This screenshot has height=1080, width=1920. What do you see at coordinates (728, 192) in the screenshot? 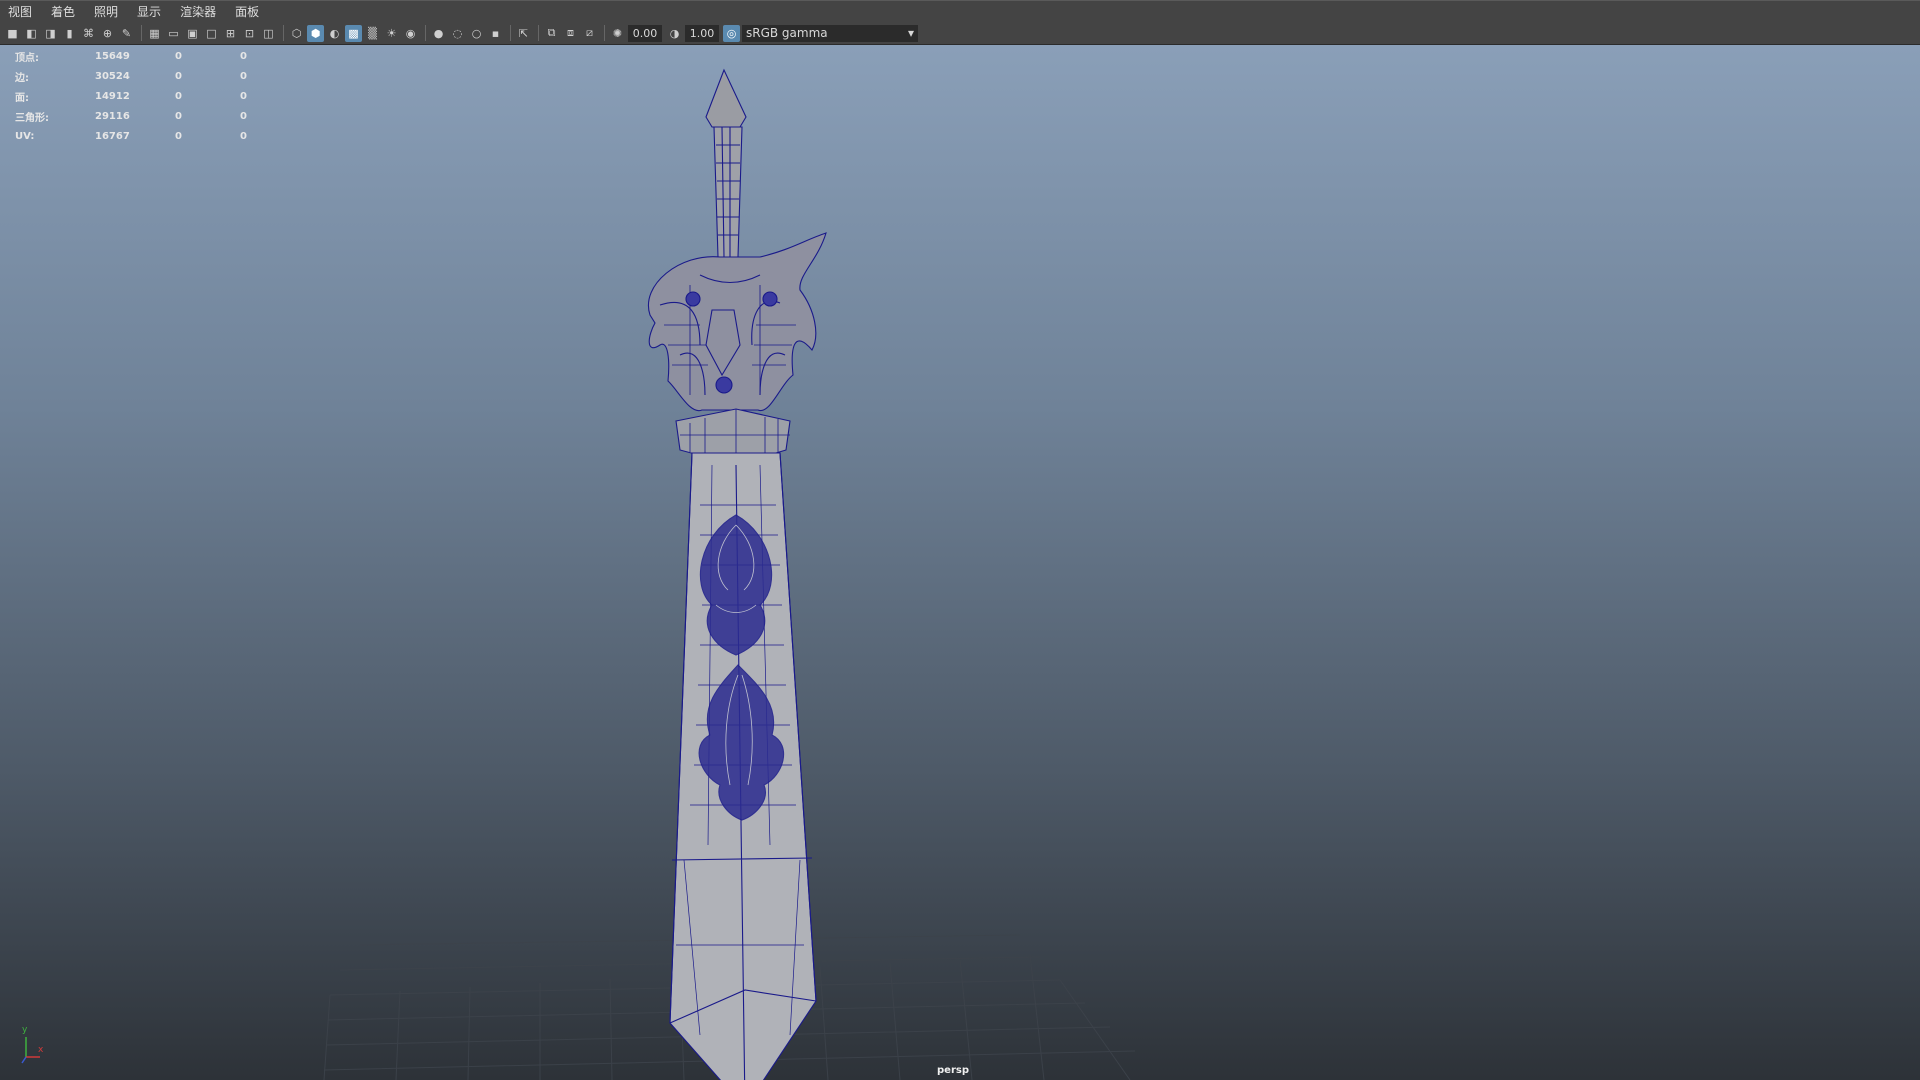
I see `sword-grip` at bounding box center [728, 192].